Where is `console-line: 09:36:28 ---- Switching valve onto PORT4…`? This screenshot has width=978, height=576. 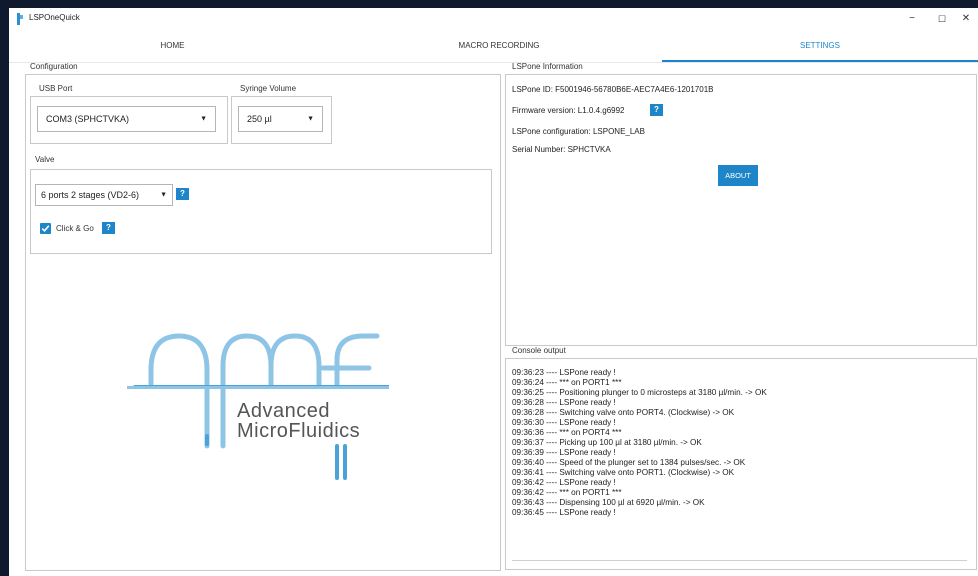
console-line: 09:36:28 ---- Switching valve onto PORT4… is located at coordinates (623, 412).